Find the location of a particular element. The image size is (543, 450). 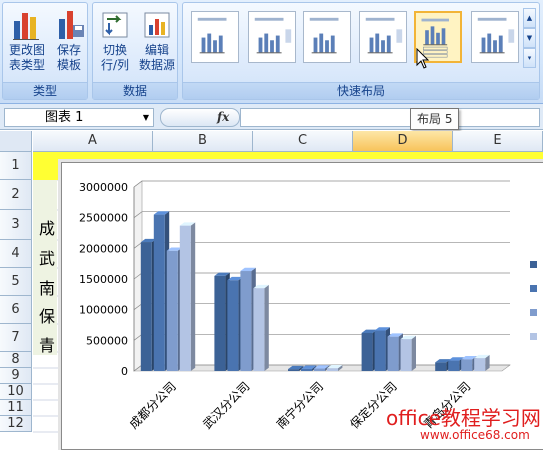

save-template-icon is located at coordinates (71, 25).